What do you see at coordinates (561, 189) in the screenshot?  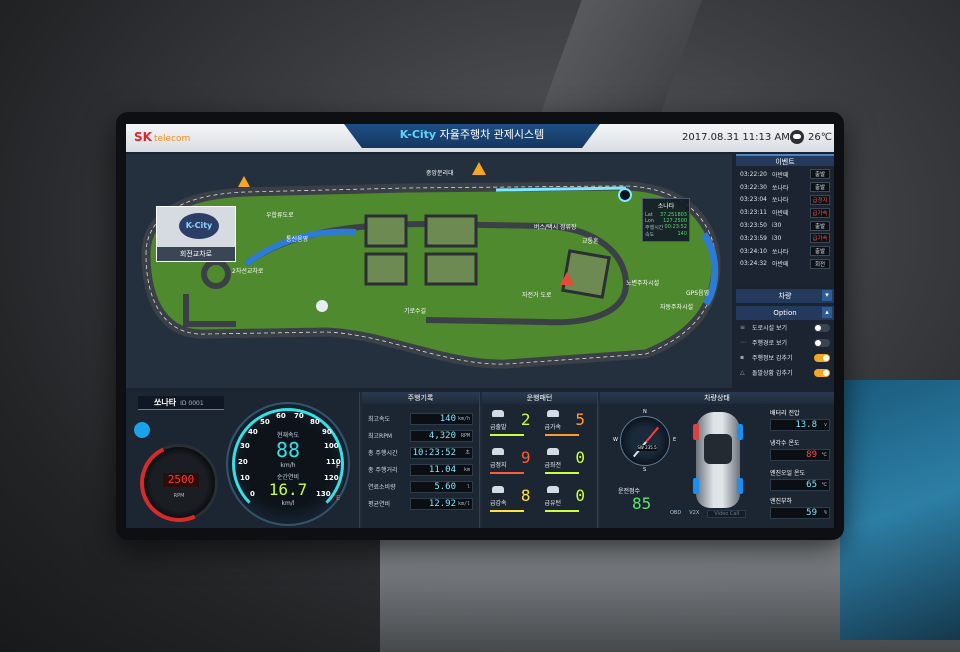 I see `route-highlight` at bounding box center [561, 189].